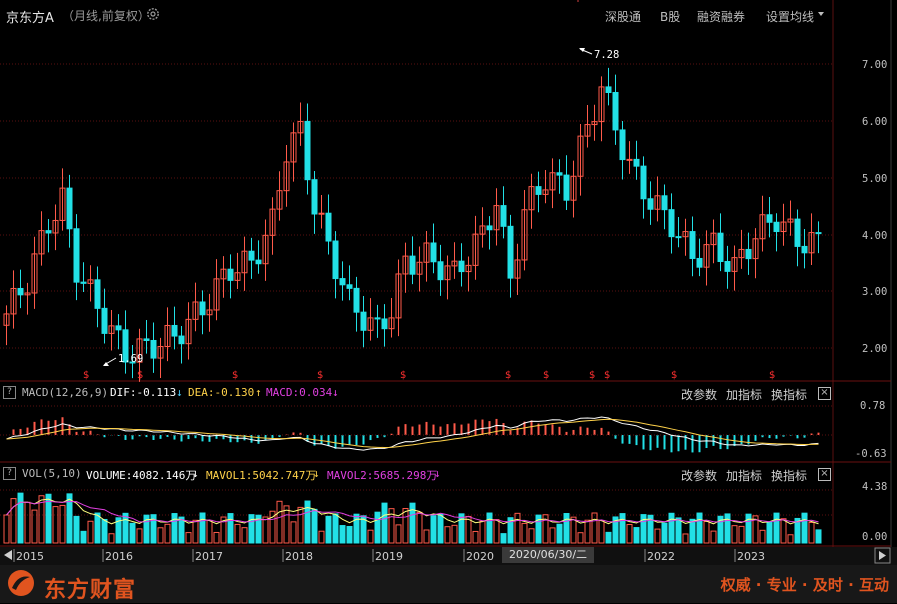 The height and width of the screenshot is (604, 897). What do you see at coordinates (874, 487) in the screenshot?
I see `vol-axis-top: 4.38` at bounding box center [874, 487].